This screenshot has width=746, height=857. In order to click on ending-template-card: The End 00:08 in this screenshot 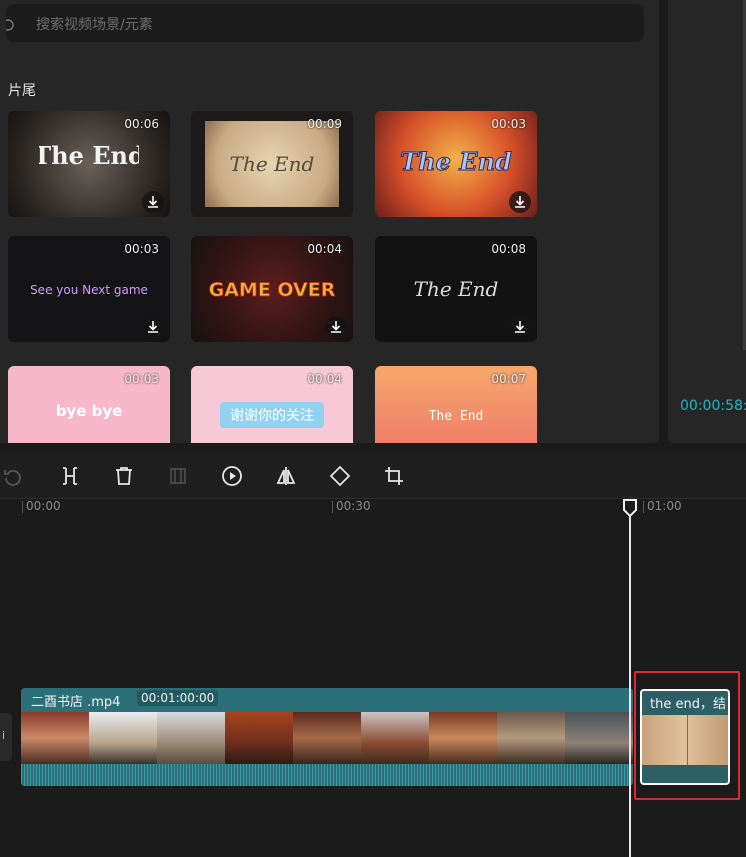, I will do `click(456, 289)`.